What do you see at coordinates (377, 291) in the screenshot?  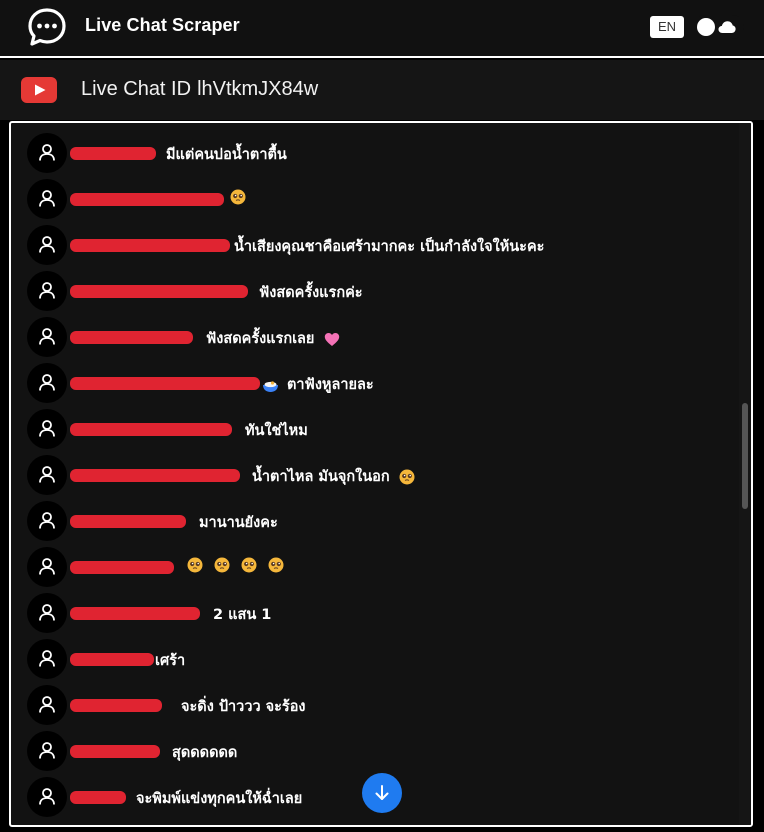 I see `chat-message: ฟังสดครั้งแรกค่ะ` at bounding box center [377, 291].